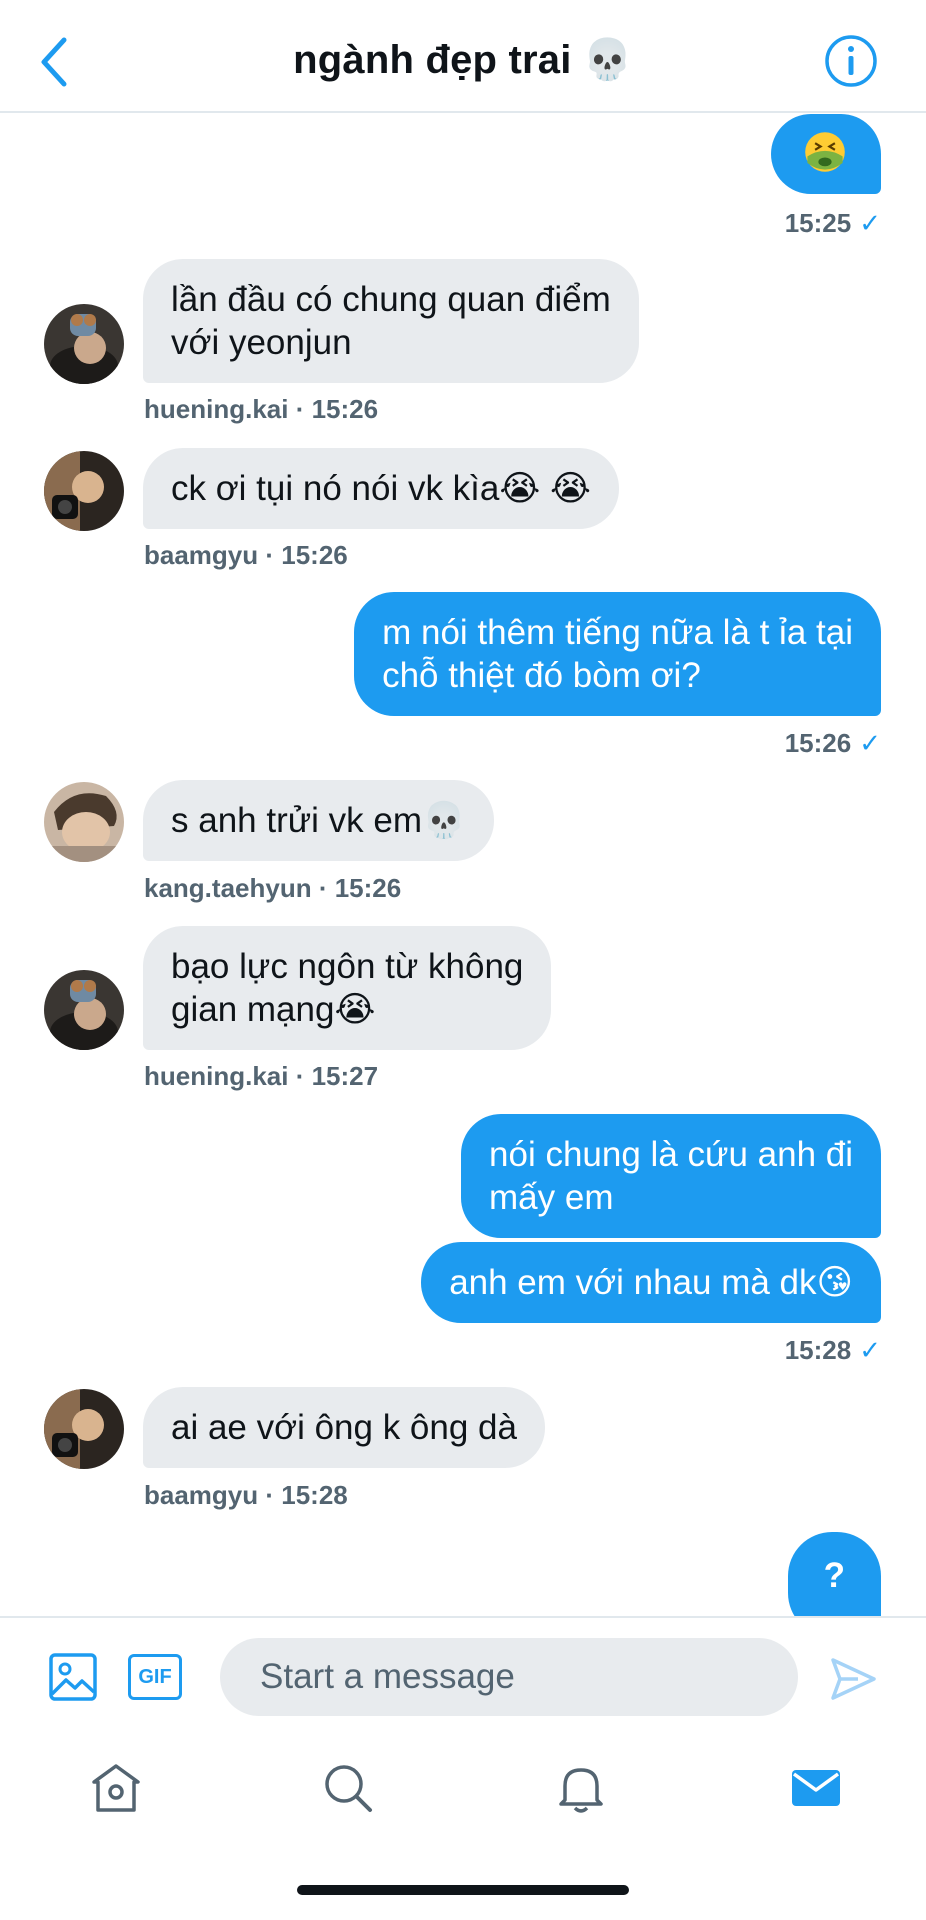  What do you see at coordinates (671, 1176) in the screenshot?
I see `message-bubble-outgoing: nói chung là cứu anh đi mấy em` at bounding box center [671, 1176].